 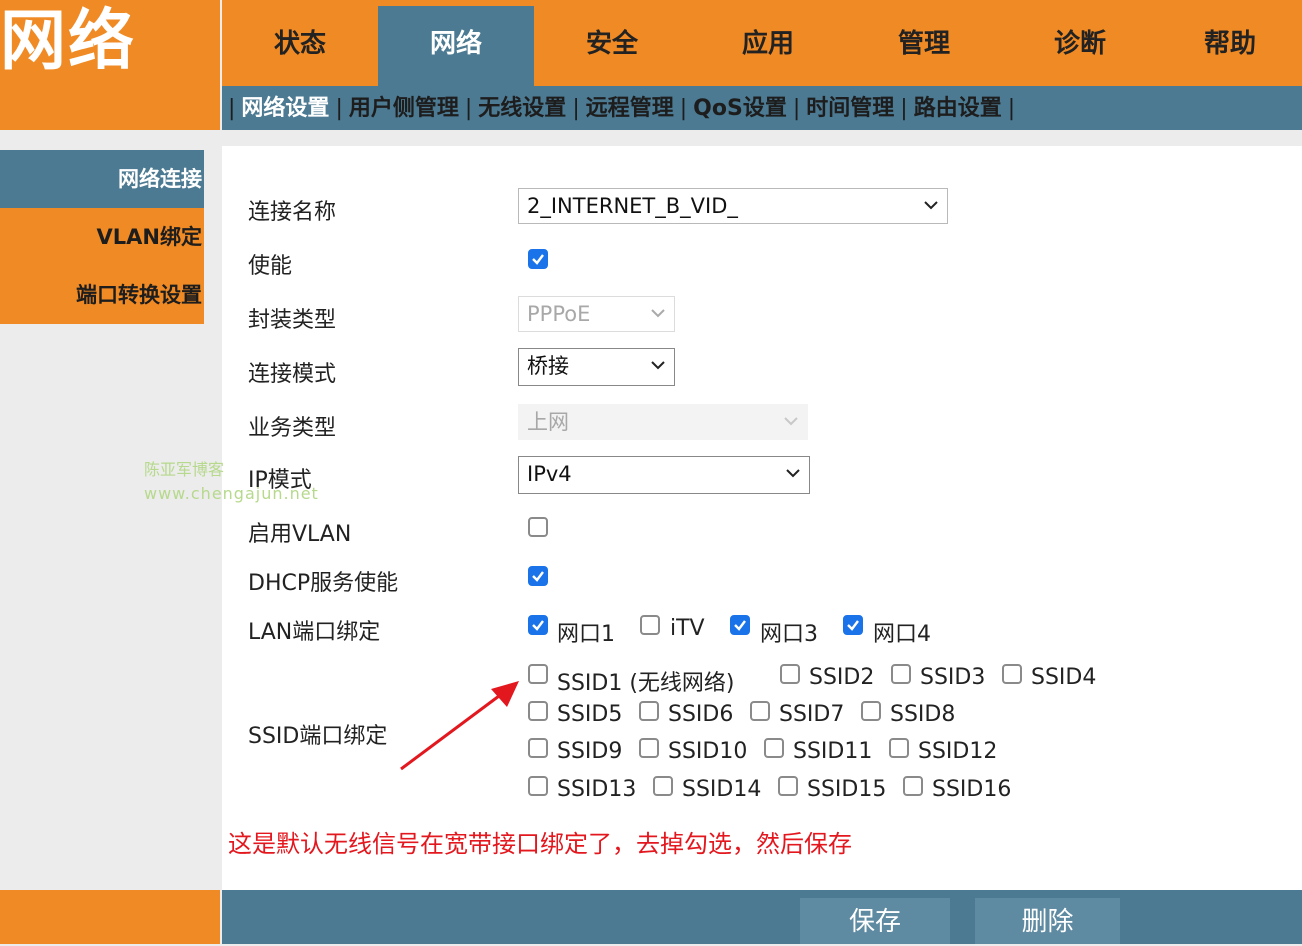 What do you see at coordinates (590, 751) in the screenshot?
I see `ssid9-label: SSID9` at bounding box center [590, 751].